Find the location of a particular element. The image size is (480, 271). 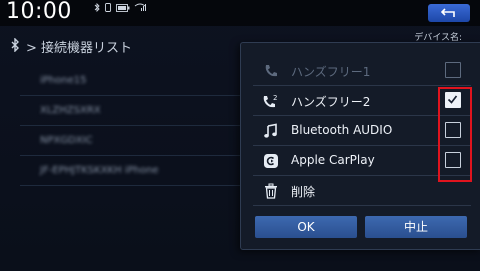

ok-button: OK is located at coordinates (306, 227).